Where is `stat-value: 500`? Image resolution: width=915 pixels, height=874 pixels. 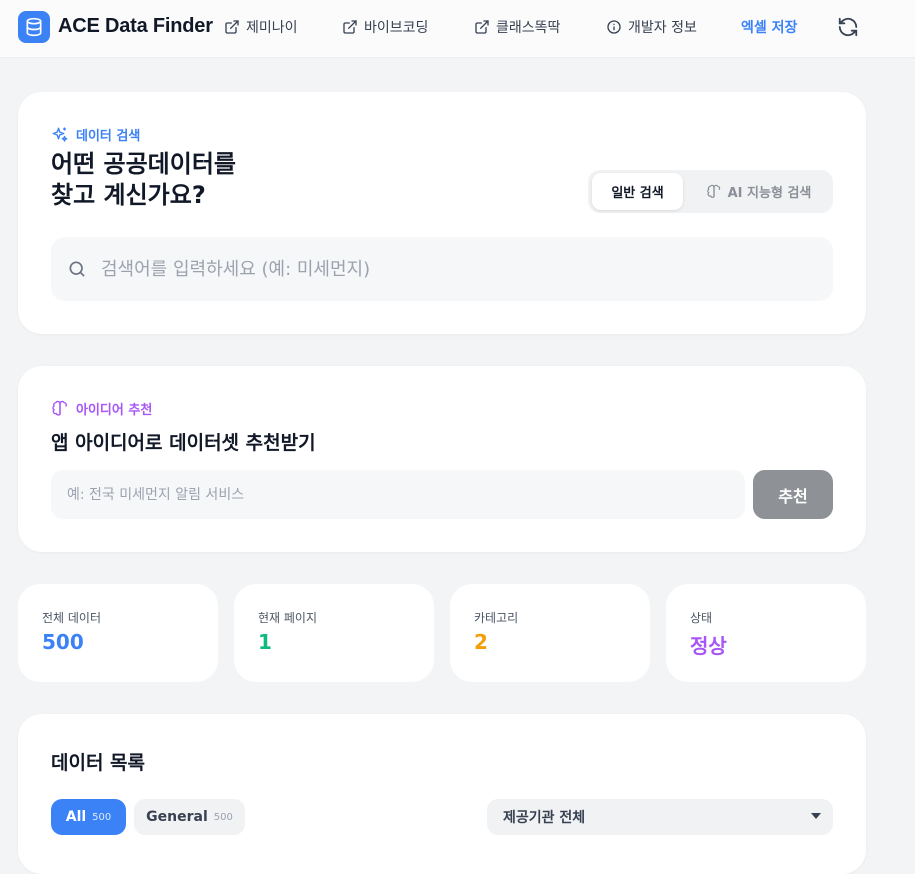
stat-value: 500 is located at coordinates (63, 642).